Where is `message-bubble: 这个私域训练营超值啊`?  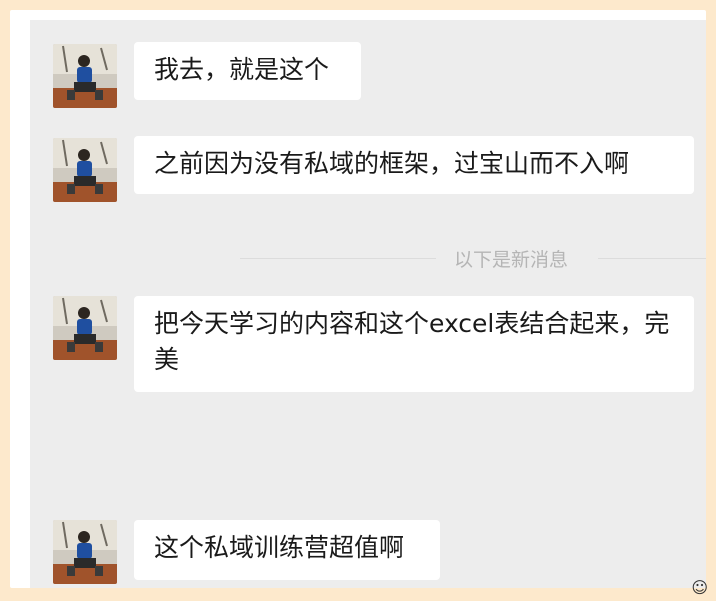
message-bubble: 这个私域训练营超值啊 is located at coordinates (287, 550).